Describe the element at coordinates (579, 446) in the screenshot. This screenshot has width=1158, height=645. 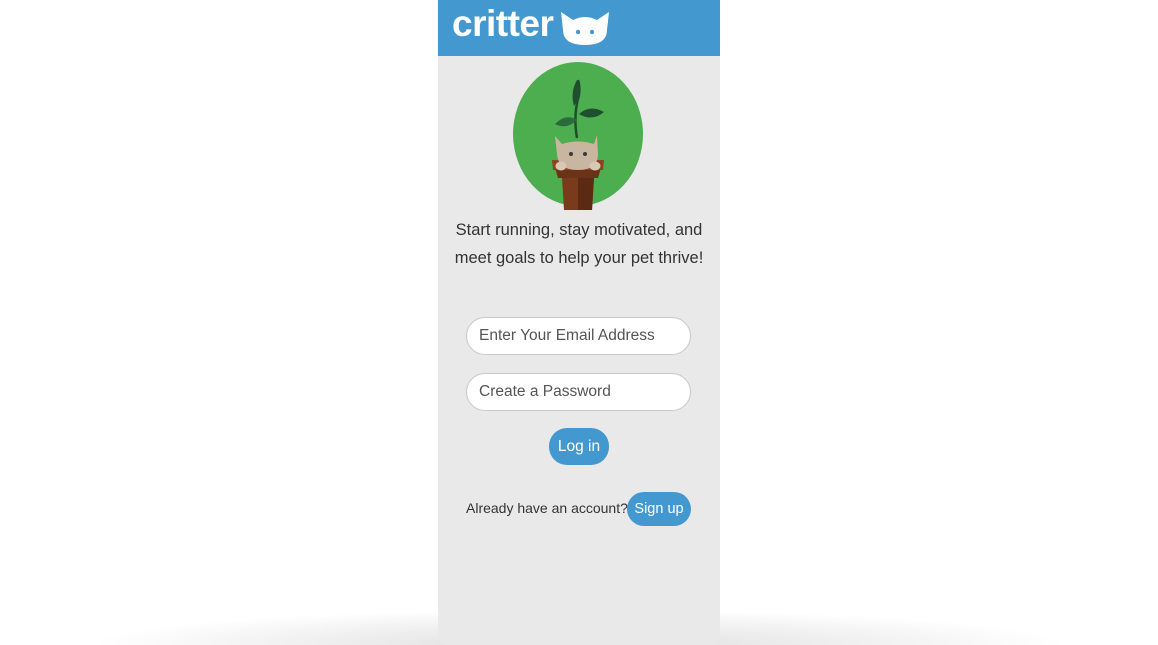
I see `login-button: Log in` at that location.